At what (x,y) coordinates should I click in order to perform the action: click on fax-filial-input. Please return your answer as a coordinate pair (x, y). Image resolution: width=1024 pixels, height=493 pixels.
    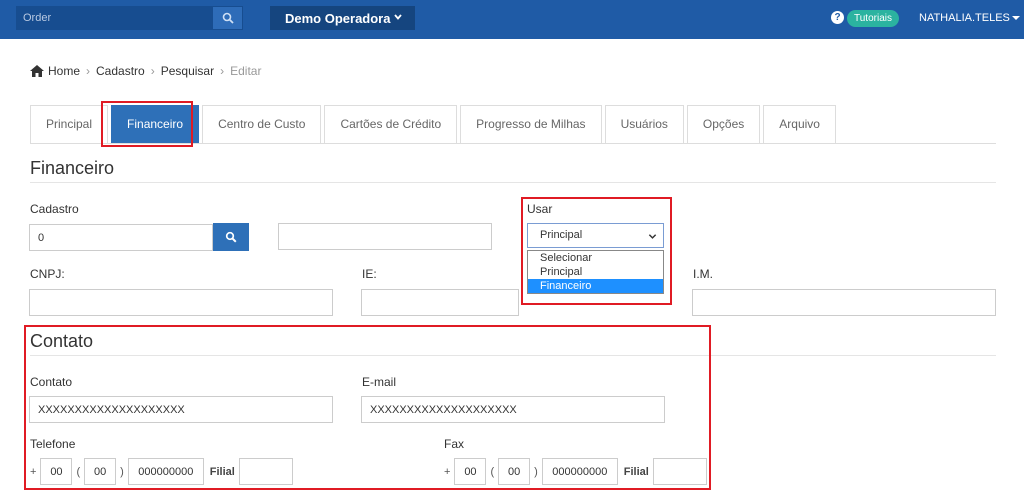
    Looking at the image, I should click on (679, 471).